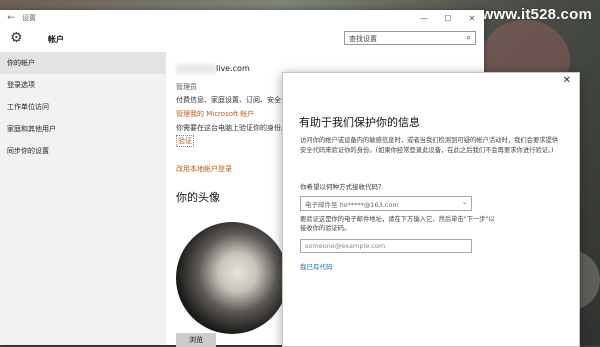  Describe the element at coordinates (16, 38) in the screenshot. I see `gear-icon: ⚙` at that location.